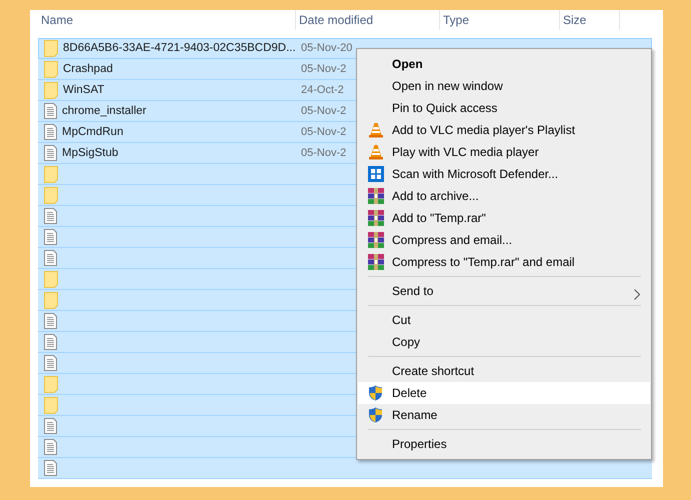  Describe the element at coordinates (504, 320) in the screenshot. I see `menu-item: Cut` at that location.